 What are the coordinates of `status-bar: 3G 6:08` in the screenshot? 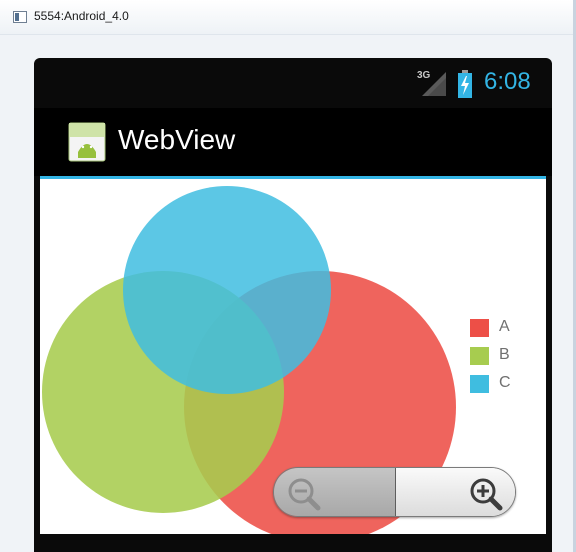 It's located at (293, 83).